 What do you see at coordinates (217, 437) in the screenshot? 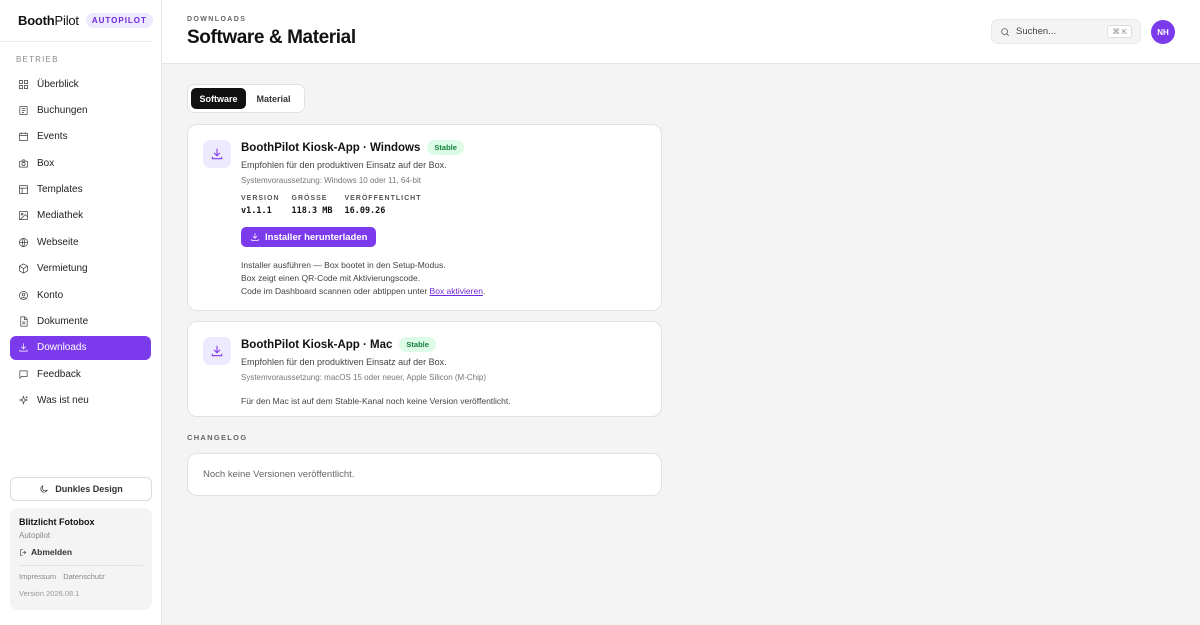
I see `changelog-heading: CHANGELOG` at bounding box center [217, 437].